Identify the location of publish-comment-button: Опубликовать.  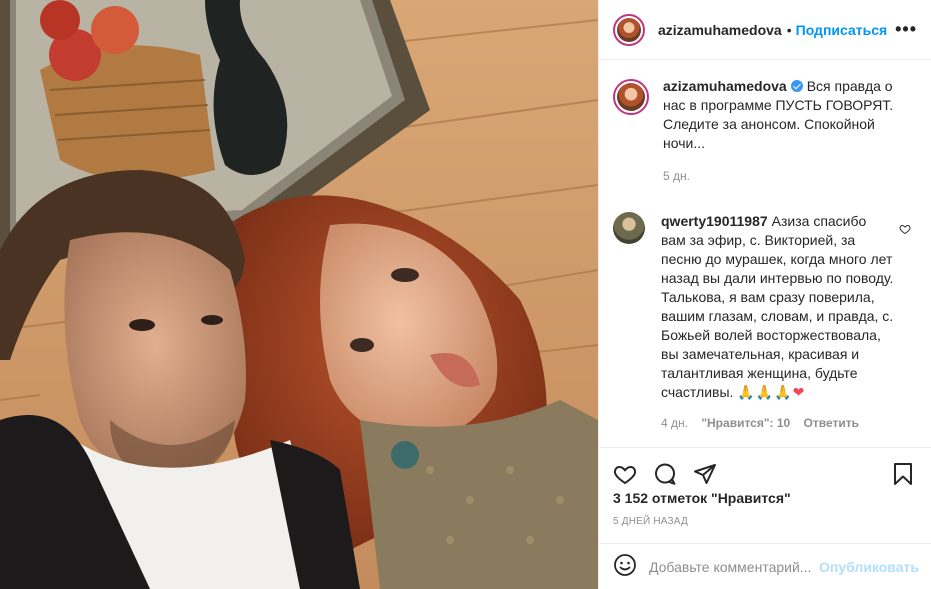
(869, 567).